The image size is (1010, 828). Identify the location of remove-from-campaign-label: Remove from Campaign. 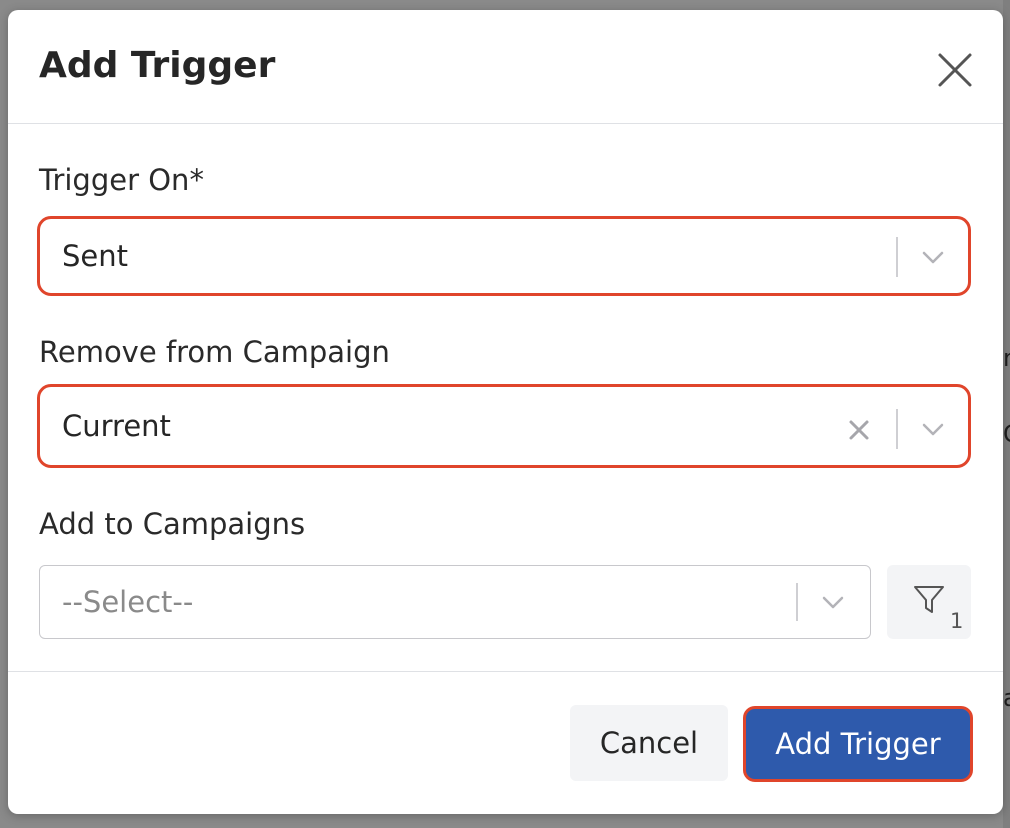
(214, 352).